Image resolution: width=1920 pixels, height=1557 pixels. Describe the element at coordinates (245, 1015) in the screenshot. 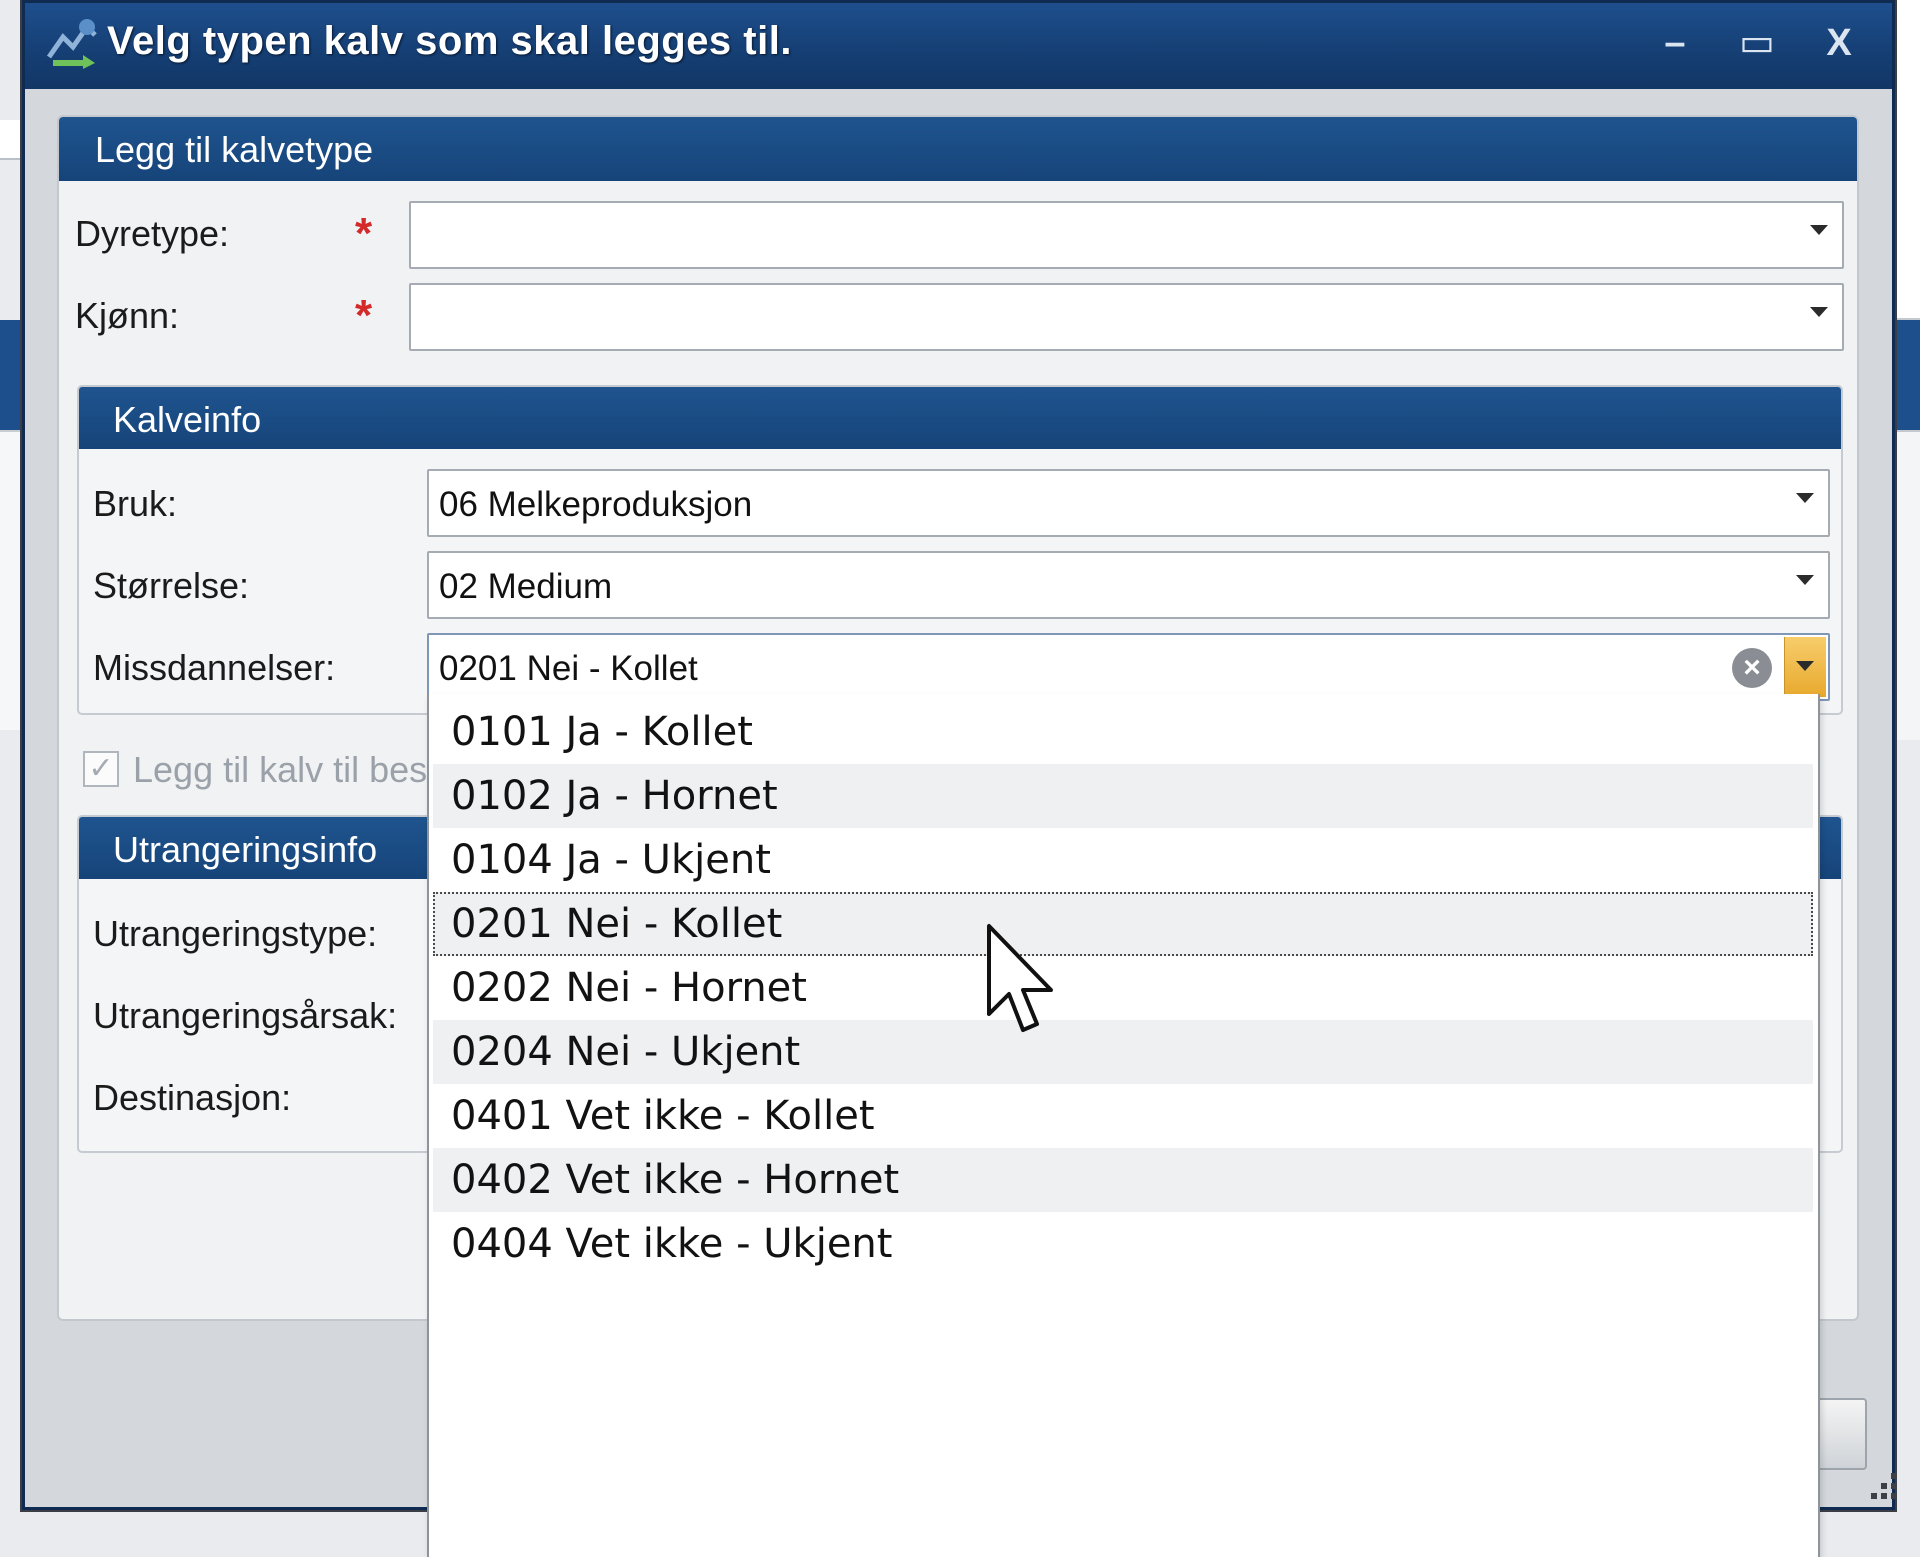

I see `utrangeringsarsak-label: Utrangeringsårsak:` at that location.